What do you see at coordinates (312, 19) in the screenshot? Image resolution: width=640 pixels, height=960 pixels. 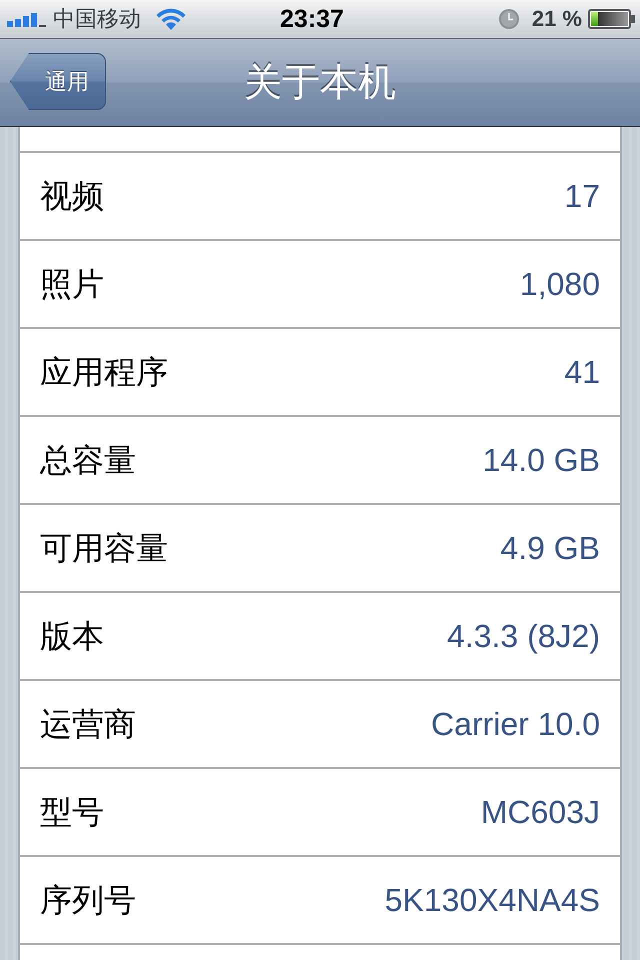 I see `status-time: 23:37` at bounding box center [312, 19].